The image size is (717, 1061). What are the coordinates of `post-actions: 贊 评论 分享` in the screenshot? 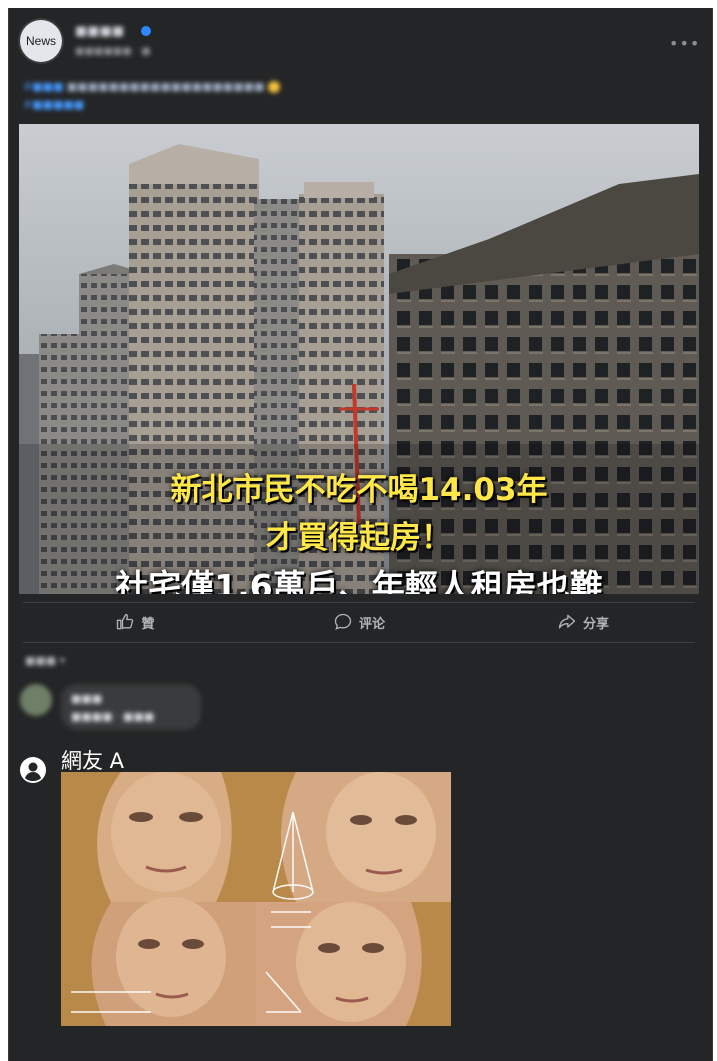 It's located at (359, 622).